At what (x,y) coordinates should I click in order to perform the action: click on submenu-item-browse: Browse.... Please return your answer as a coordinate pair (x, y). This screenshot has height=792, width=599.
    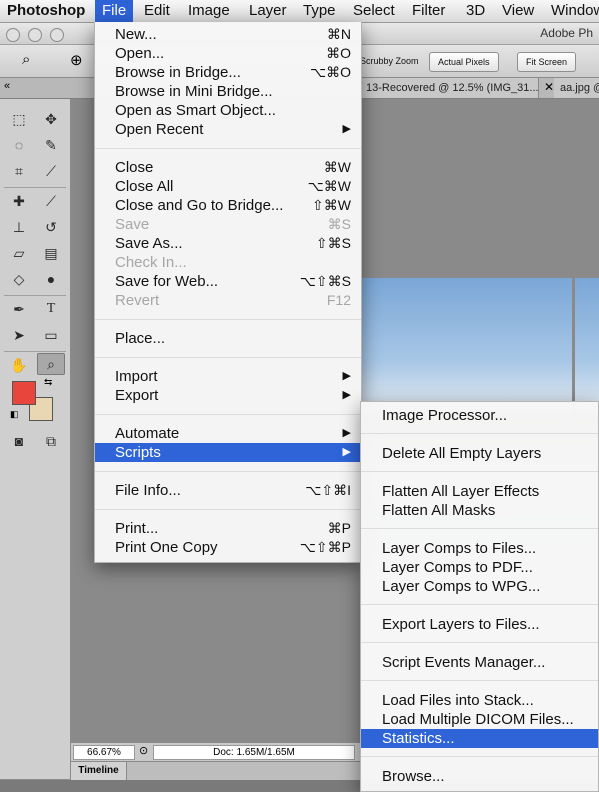
    Looking at the image, I should click on (479, 776).